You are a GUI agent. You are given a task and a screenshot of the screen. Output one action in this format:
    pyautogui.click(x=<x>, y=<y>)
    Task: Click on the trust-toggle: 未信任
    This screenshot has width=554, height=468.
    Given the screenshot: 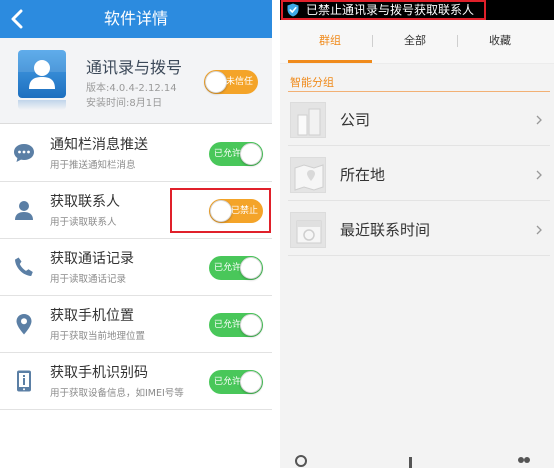 What is the action you would take?
    pyautogui.click(x=231, y=82)
    